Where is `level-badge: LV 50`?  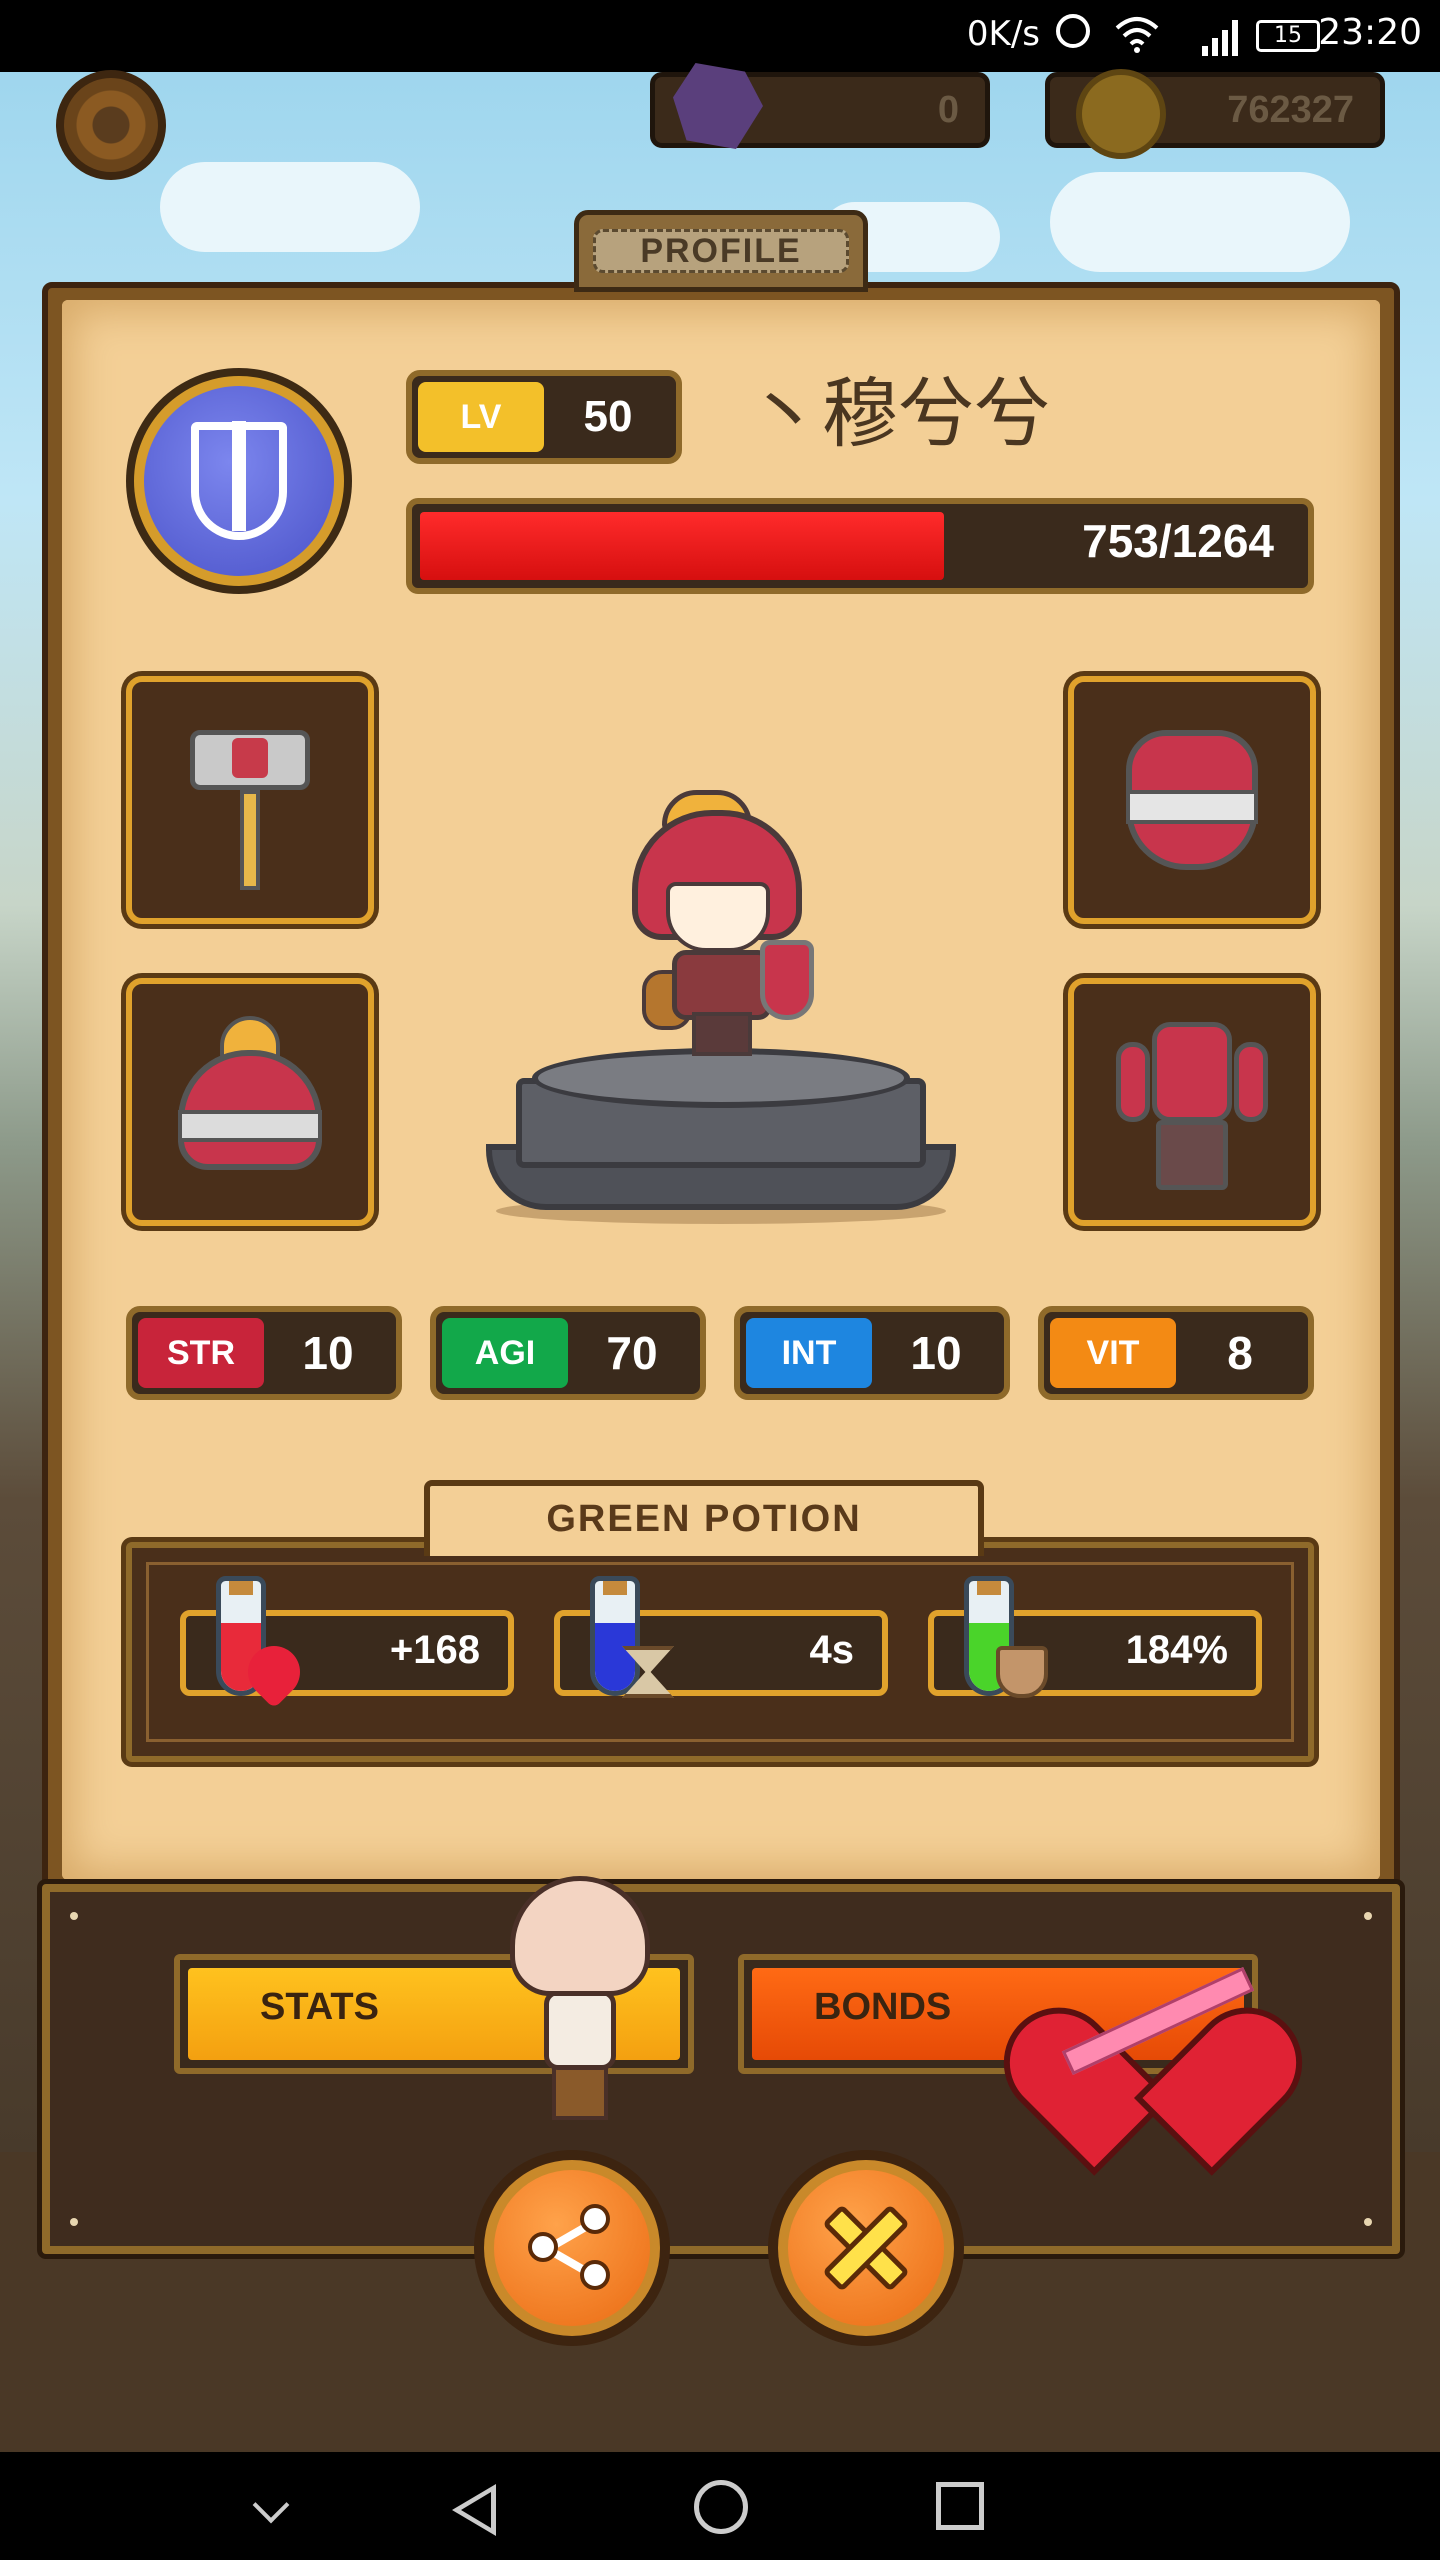
level-badge: LV 50 is located at coordinates (544, 417).